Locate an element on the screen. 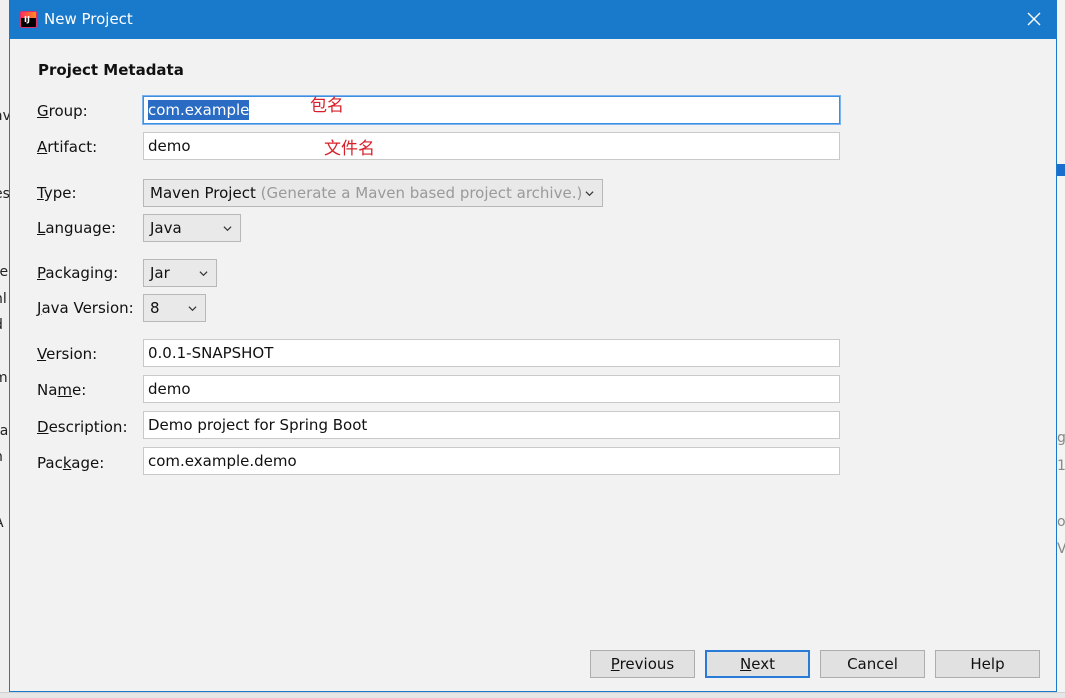  version-input: 0.0.1-SNAPSHOT is located at coordinates (491, 353).